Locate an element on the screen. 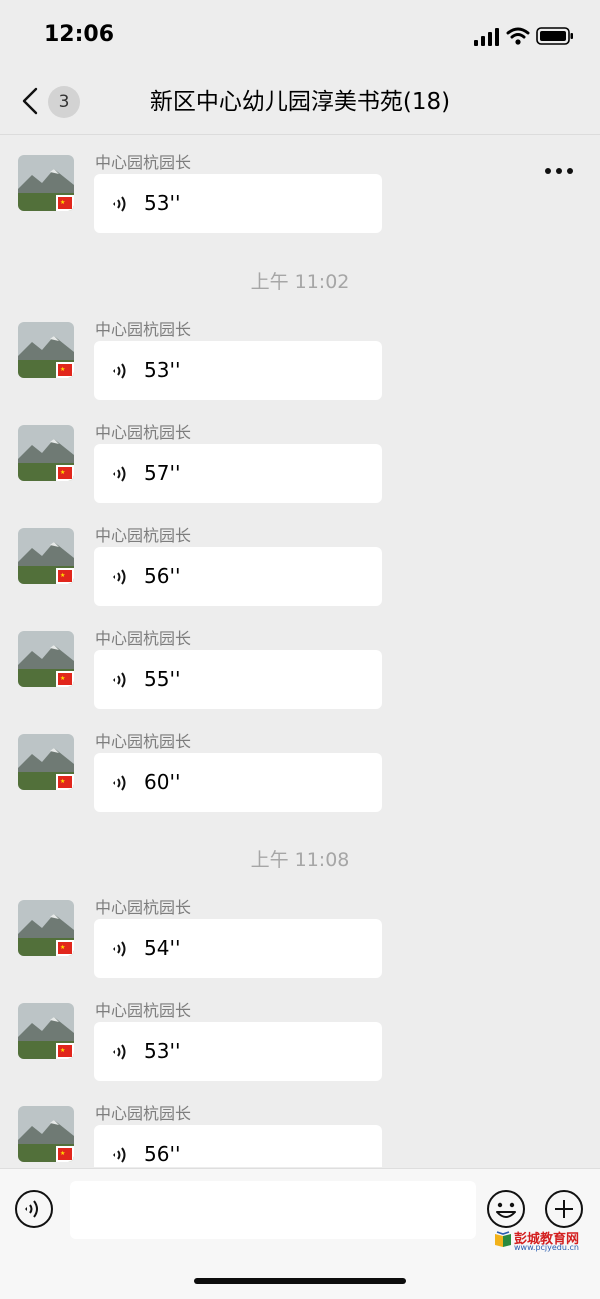 This screenshot has width=600, height=1299. status-bar: 12:06 is located at coordinates (300, 35).